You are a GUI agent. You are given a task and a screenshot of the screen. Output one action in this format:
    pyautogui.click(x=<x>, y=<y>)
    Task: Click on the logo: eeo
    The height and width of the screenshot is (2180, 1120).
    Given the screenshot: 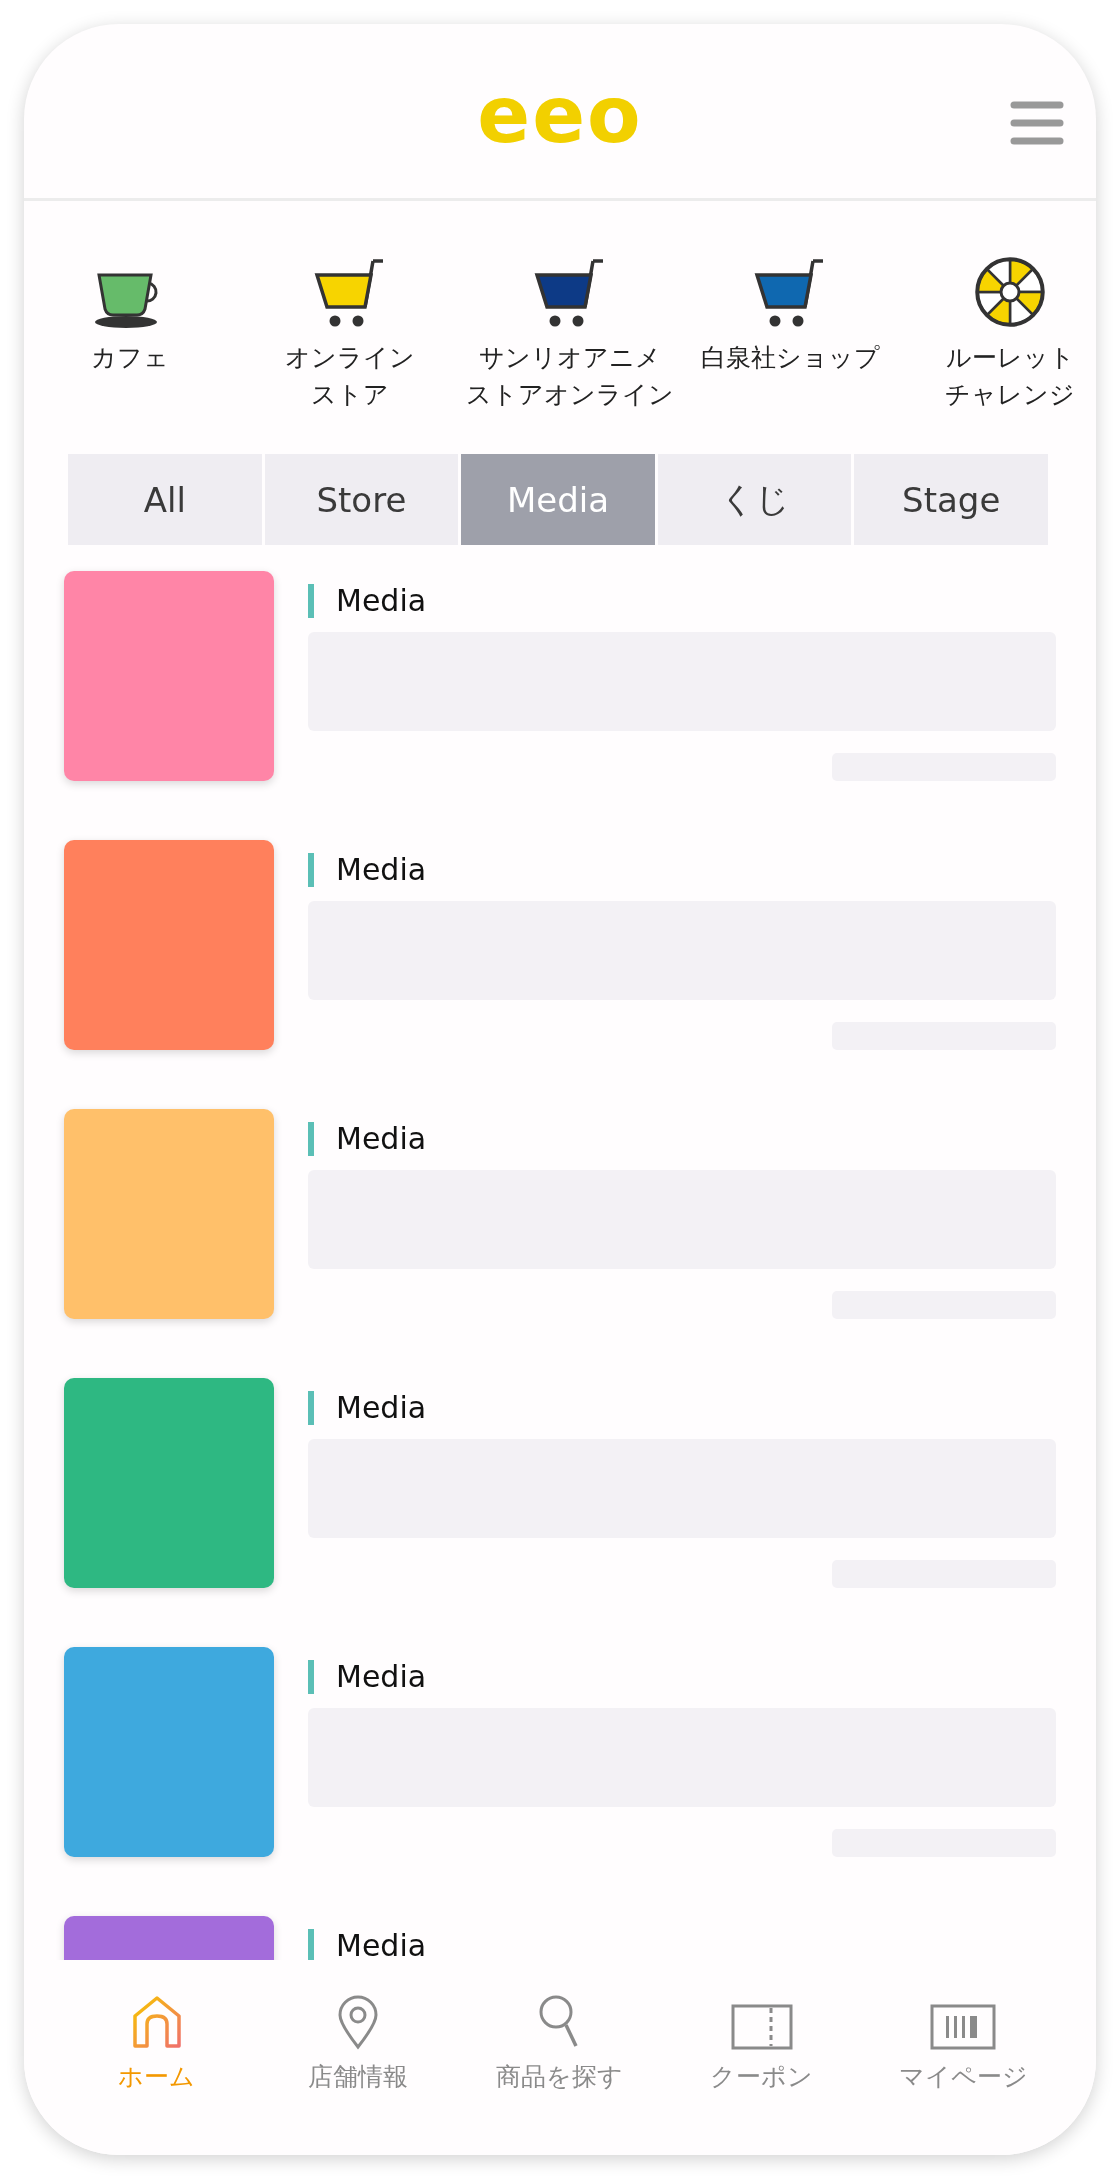 What is the action you would take?
    pyautogui.click(x=560, y=115)
    